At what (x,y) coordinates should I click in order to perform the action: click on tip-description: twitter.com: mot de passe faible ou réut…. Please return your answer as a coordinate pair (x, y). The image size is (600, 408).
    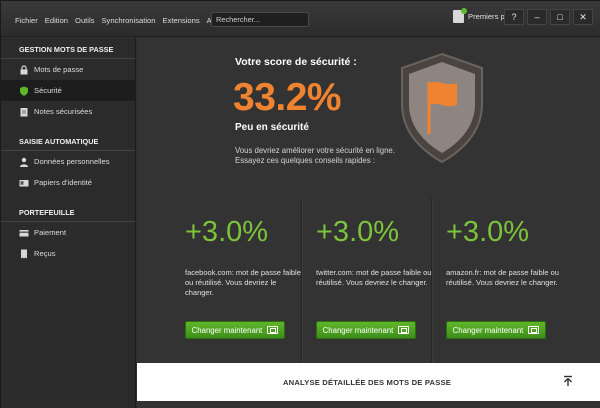
    Looking at the image, I should click on (374, 277).